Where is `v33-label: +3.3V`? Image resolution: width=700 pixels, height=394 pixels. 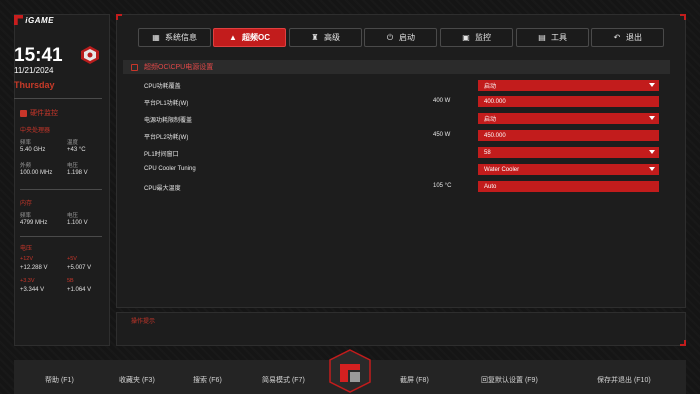
v33-label: +3.3V is located at coordinates (27, 281).